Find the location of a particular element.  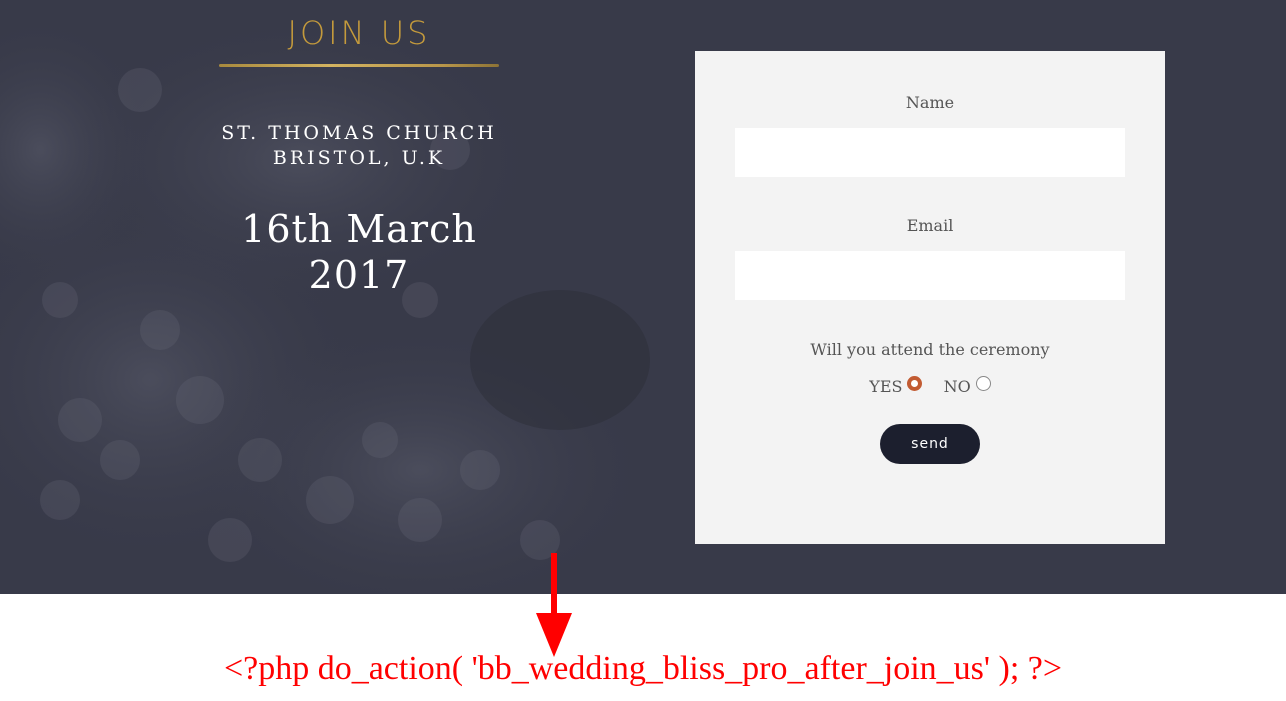

yes-label: YES is located at coordinates (886, 386).